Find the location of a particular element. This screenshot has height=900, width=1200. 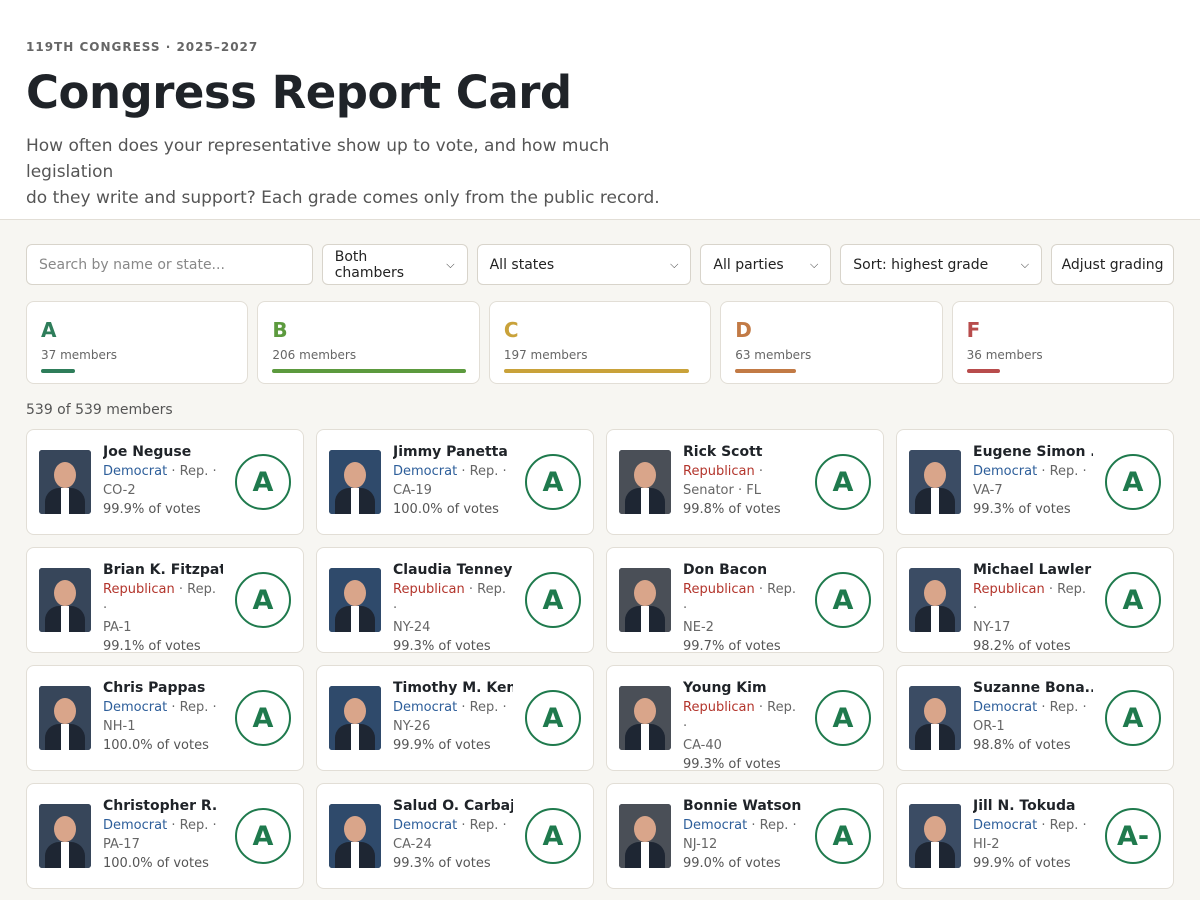

member-meta: Republican · Rep. · CA-40 99.3% of votes is located at coordinates (743, 736).